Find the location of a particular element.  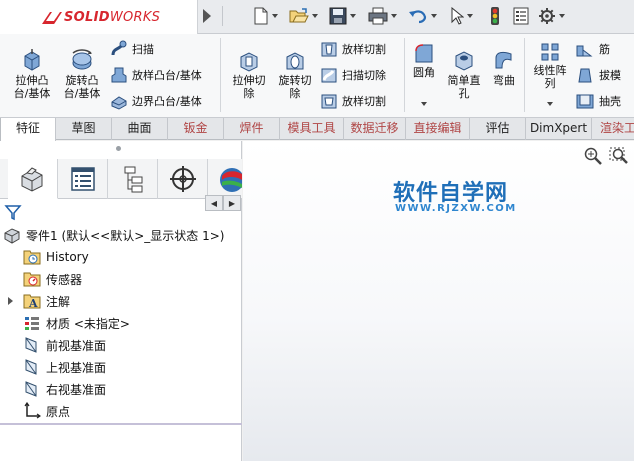

linear-pattern-button: 线性阵 列 is located at coordinates (550, 66).